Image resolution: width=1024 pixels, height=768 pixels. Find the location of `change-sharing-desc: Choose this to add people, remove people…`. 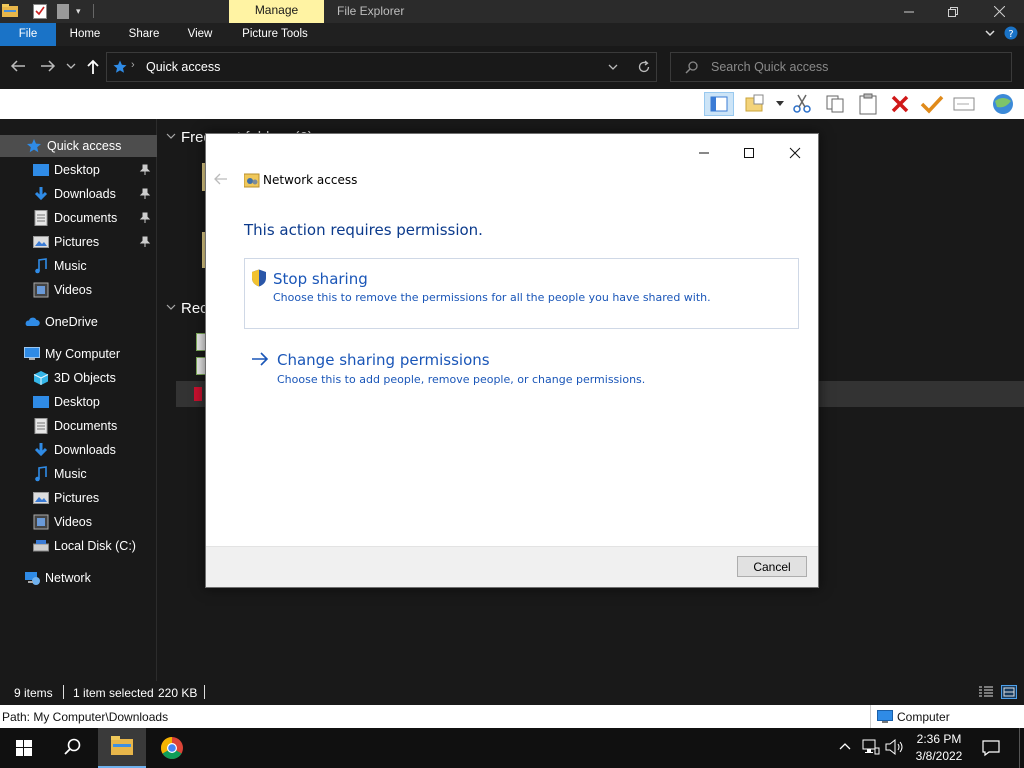

change-sharing-desc: Choose this to add people, remove people… is located at coordinates (461, 379).